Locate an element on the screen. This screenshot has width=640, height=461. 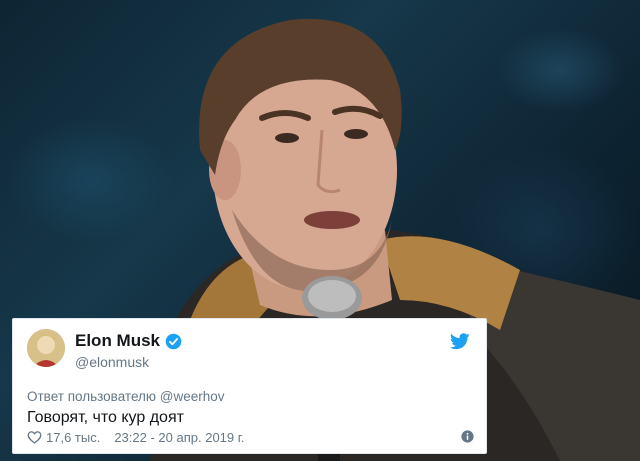
reply-mention-link: @weerhov is located at coordinates (192, 396).